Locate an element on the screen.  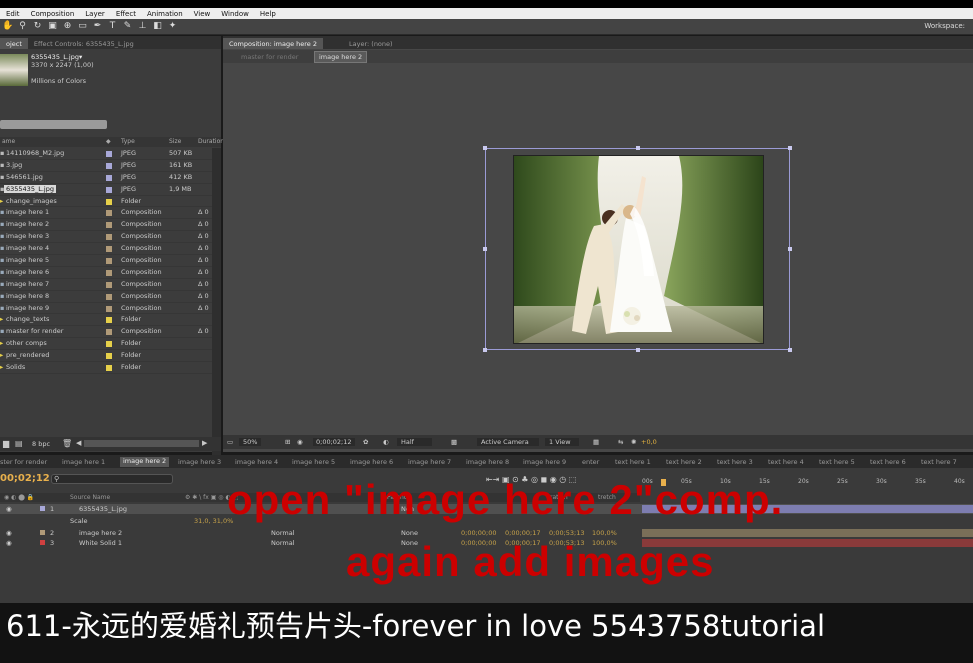
timeline-tab: text here 5 is located at coordinates (837, 462).